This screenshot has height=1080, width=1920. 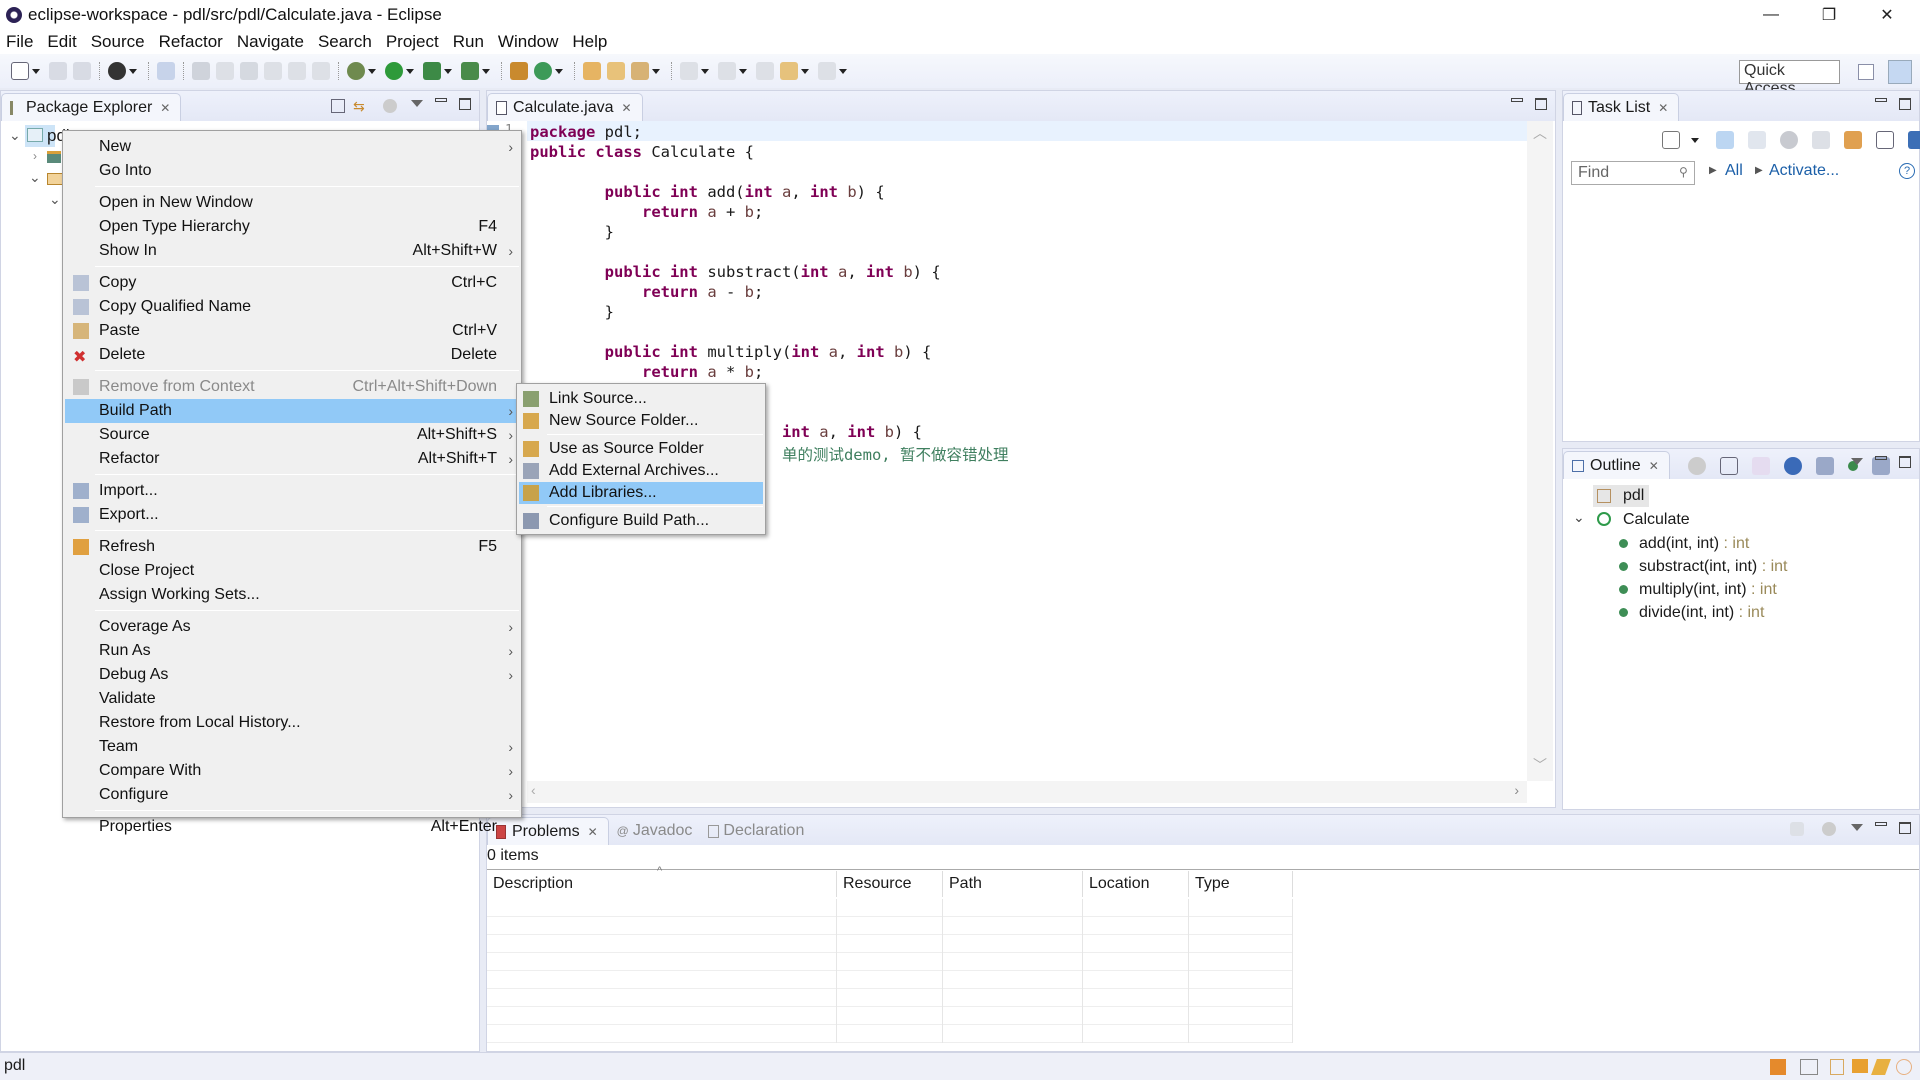 What do you see at coordinates (1853, 140) in the screenshot?
I see `show-mine-icon` at bounding box center [1853, 140].